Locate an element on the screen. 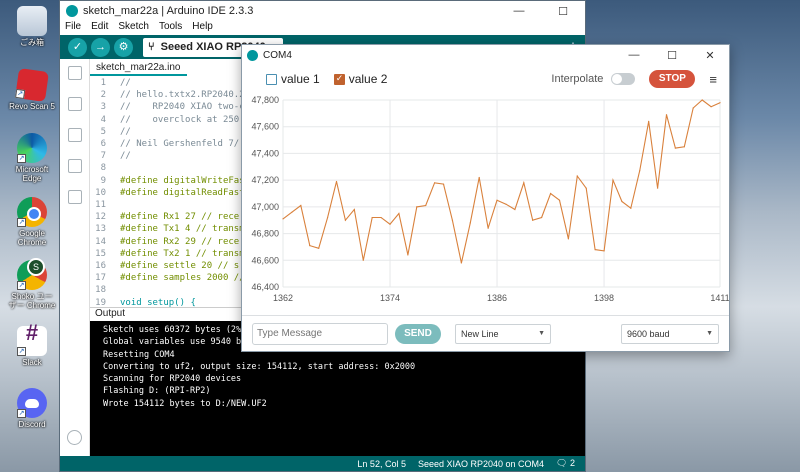 The image size is (800, 472). ide-sidebar is located at coordinates (75, 260).